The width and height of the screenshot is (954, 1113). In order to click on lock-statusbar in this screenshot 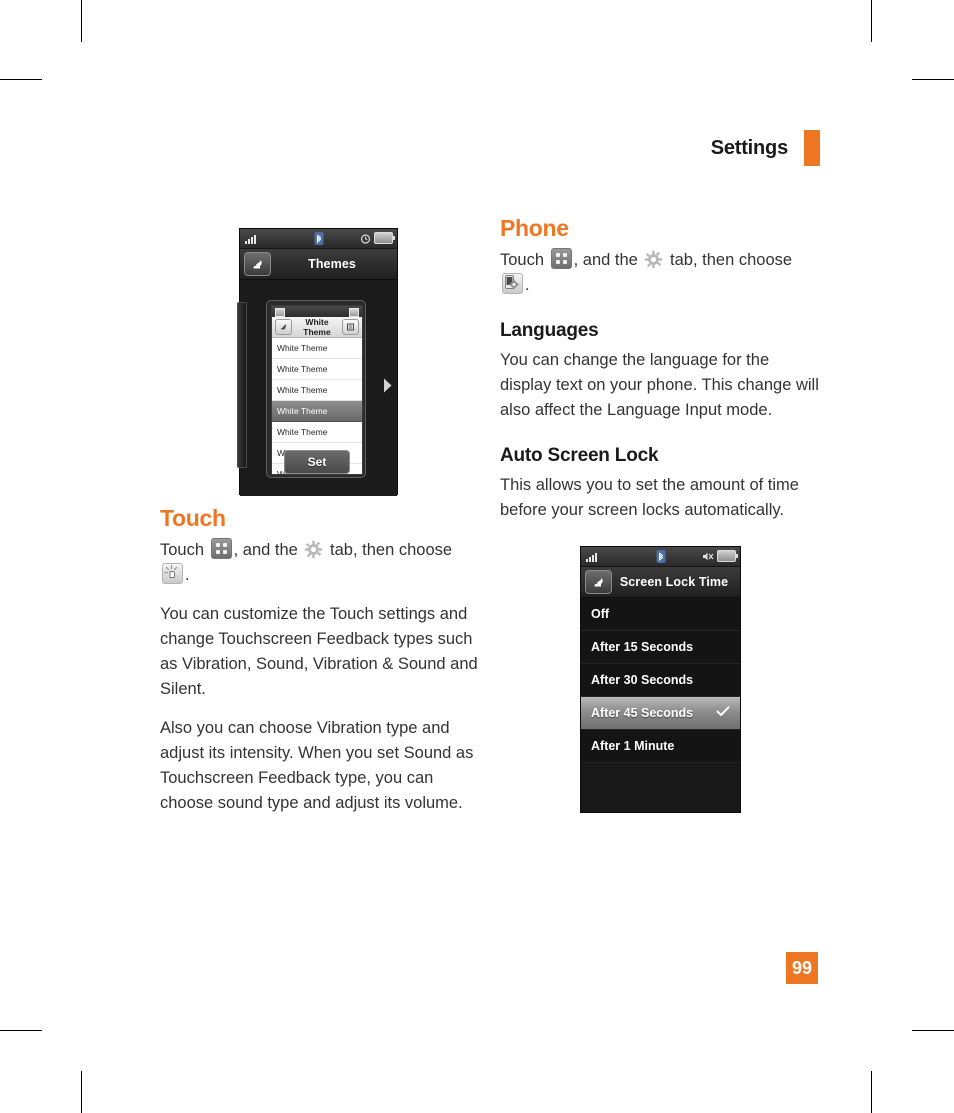, I will do `click(660, 557)`.